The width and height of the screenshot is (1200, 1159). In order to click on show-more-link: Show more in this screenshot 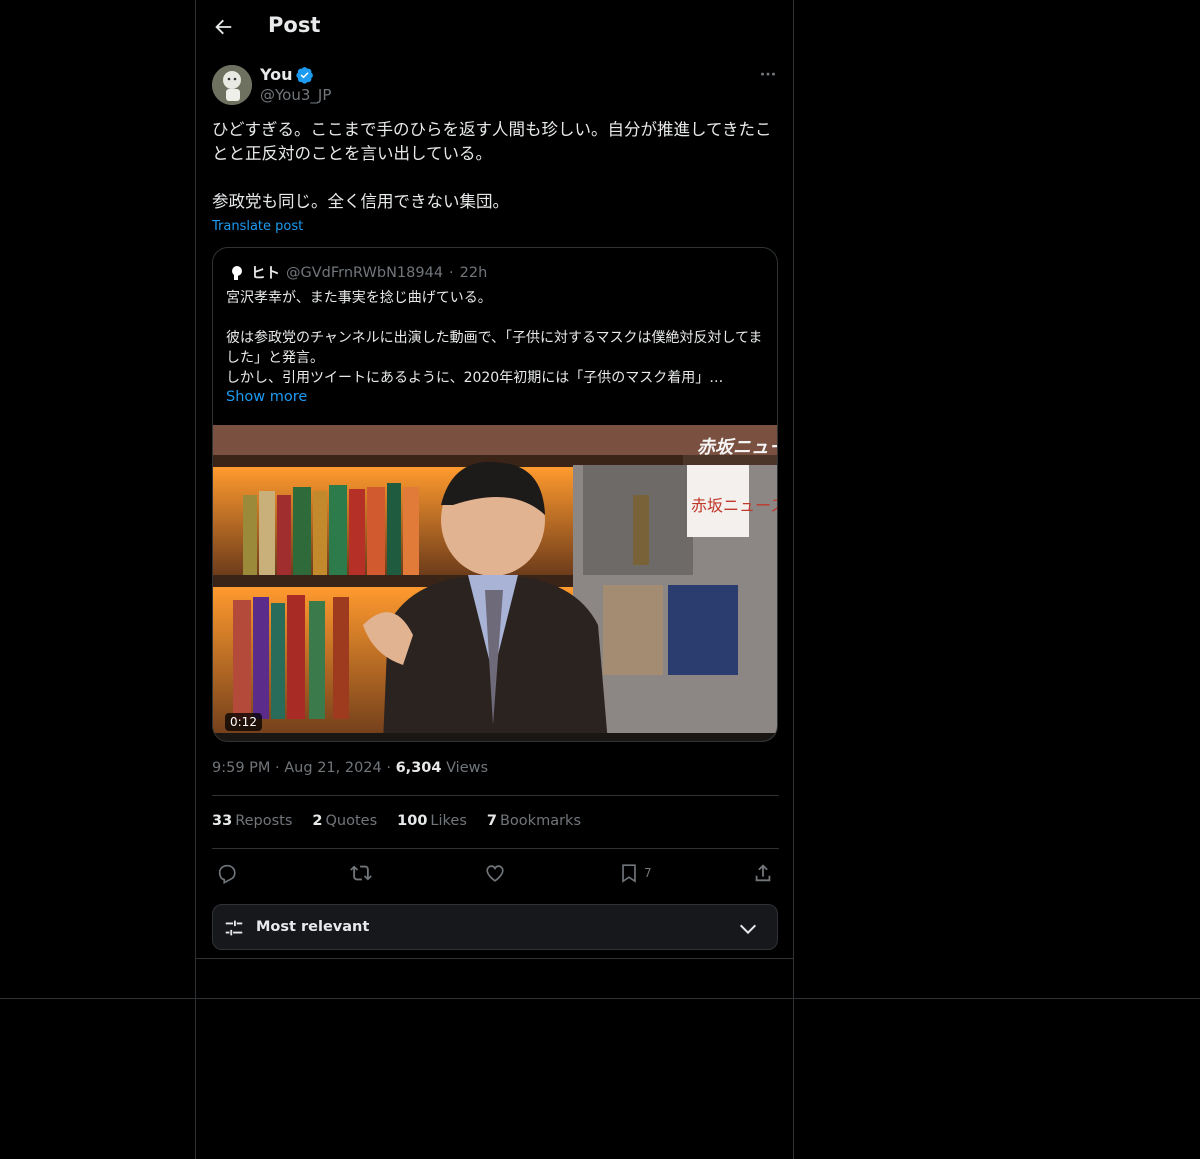, I will do `click(266, 397)`.